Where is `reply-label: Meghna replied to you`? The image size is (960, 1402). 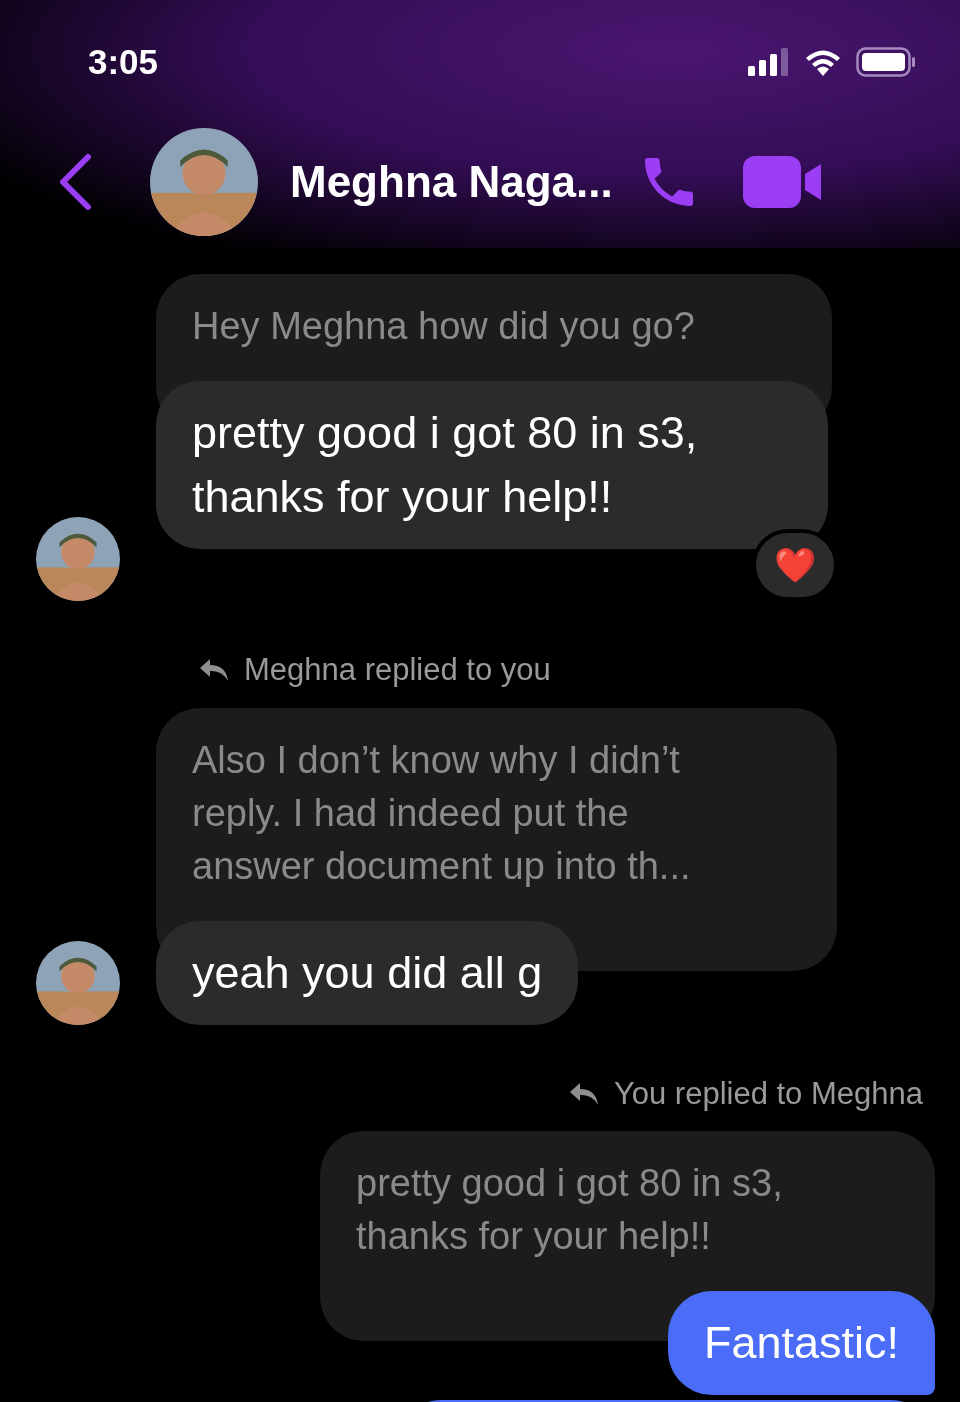 reply-label: Meghna replied to you is located at coordinates (397, 670).